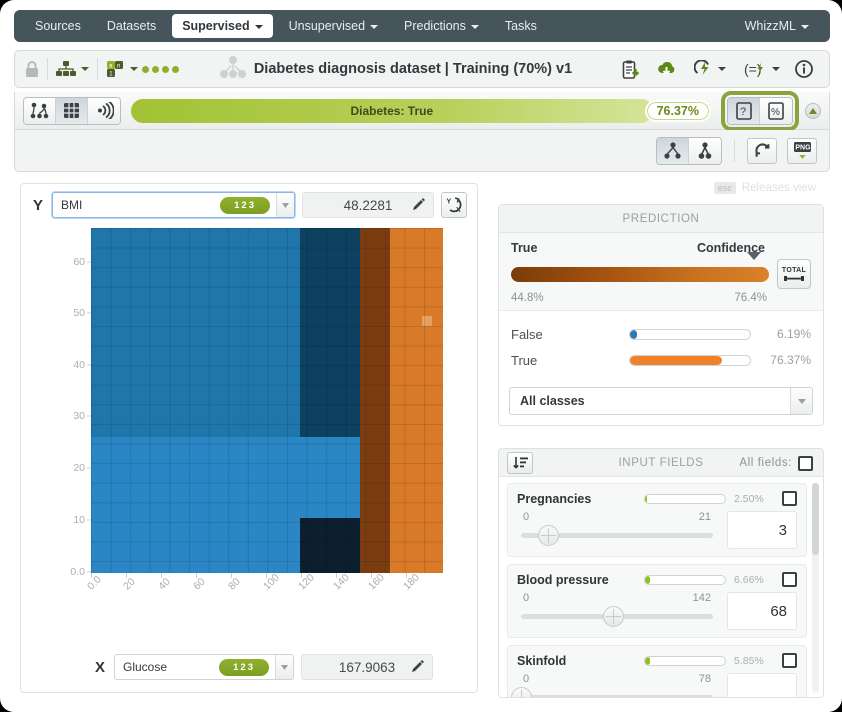 The height and width of the screenshot is (712, 842). What do you see at coordinates (640, 274) in the screenshot?
I see `confidence-gradient-bar` at bounding box center [640, 274].